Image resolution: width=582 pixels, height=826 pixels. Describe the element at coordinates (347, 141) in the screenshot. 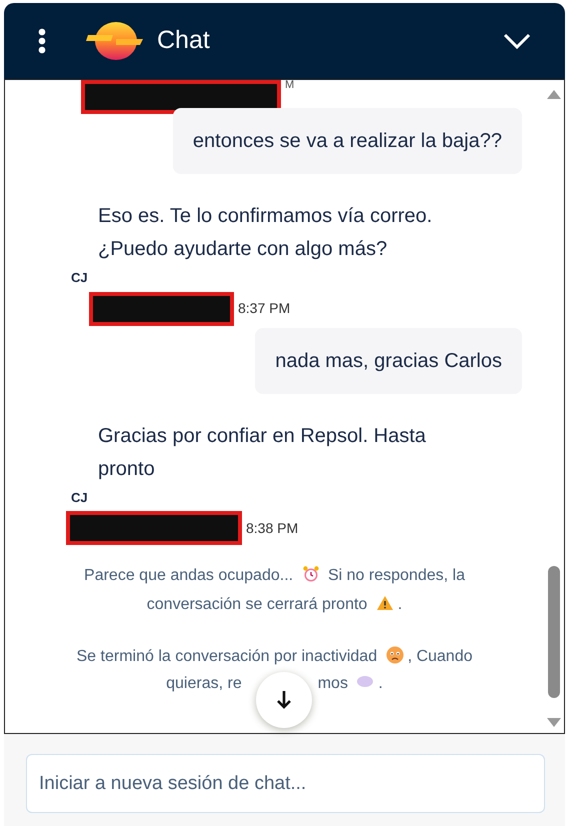

I see `message-bubble: entonces se va a realizar la baja??` at that location.